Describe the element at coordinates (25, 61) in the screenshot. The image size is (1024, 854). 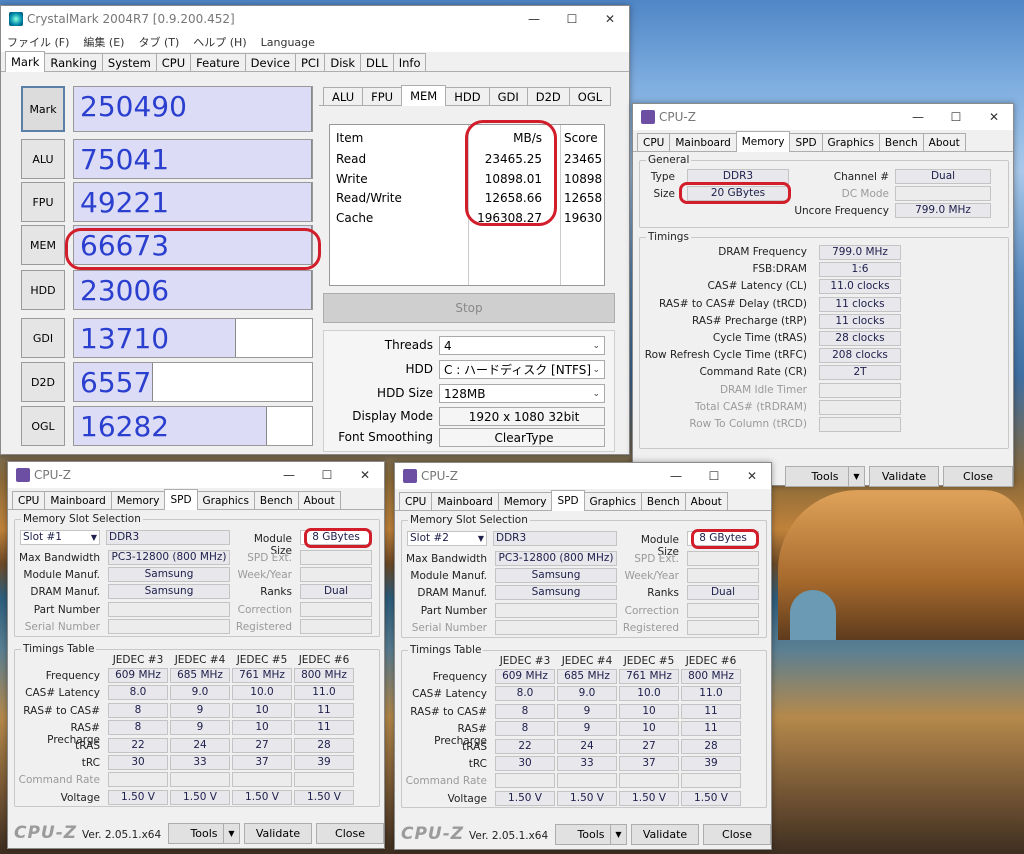
I see `tab-mark: Mark` at that location.